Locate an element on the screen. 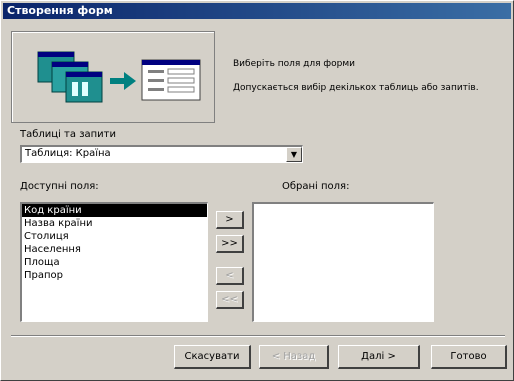 This screenshot has height=381, width=514. wizard-illustration is located at coordinates (113, 77).